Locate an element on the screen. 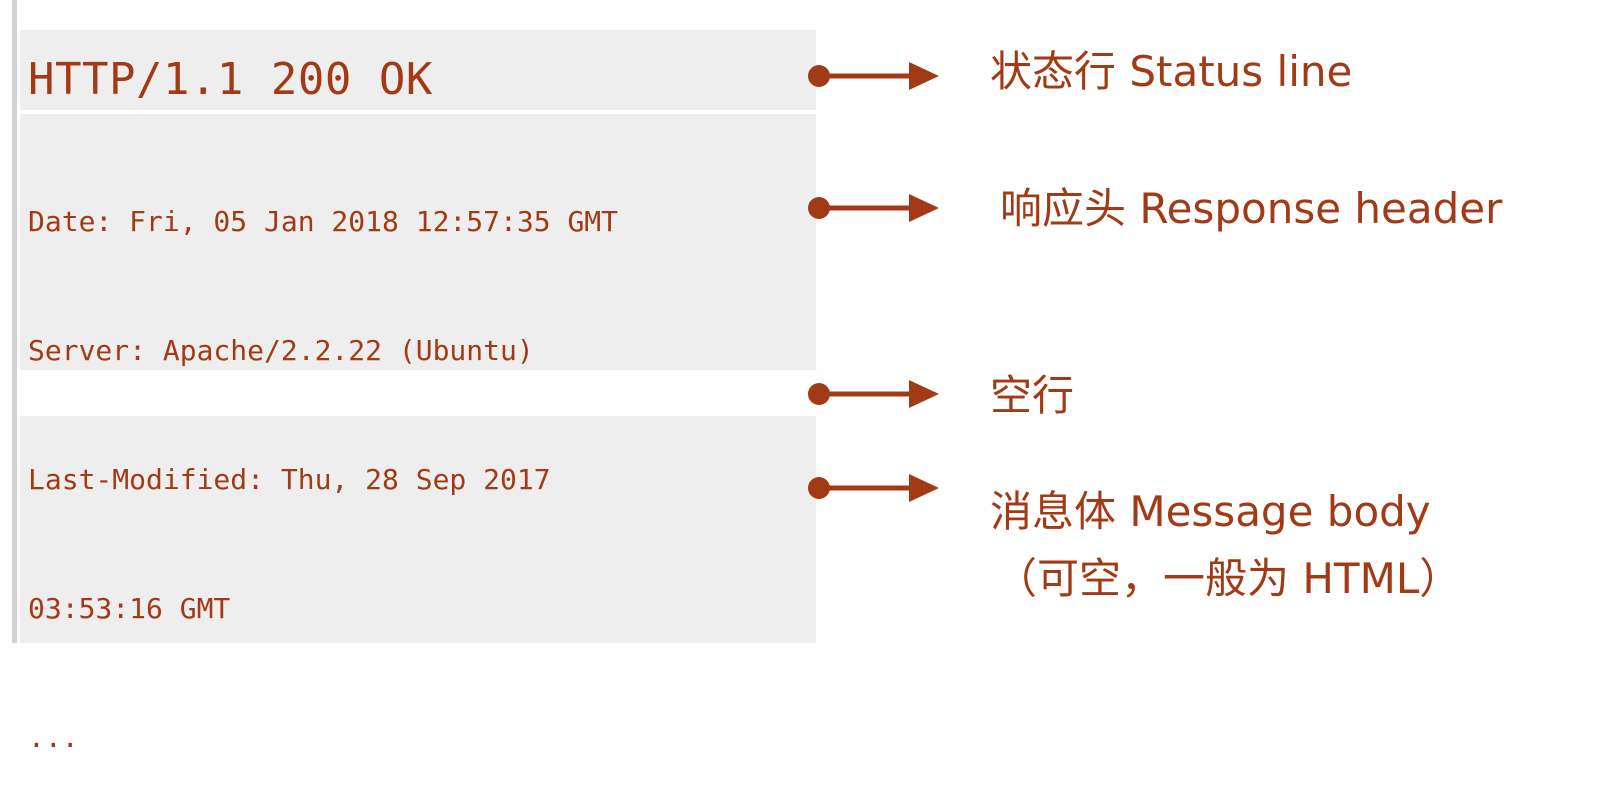 Image resolution: width=1607 pixels, height=802 pixels. label-message-body: 消息体 Message body is located at coordinates (1210, 511).